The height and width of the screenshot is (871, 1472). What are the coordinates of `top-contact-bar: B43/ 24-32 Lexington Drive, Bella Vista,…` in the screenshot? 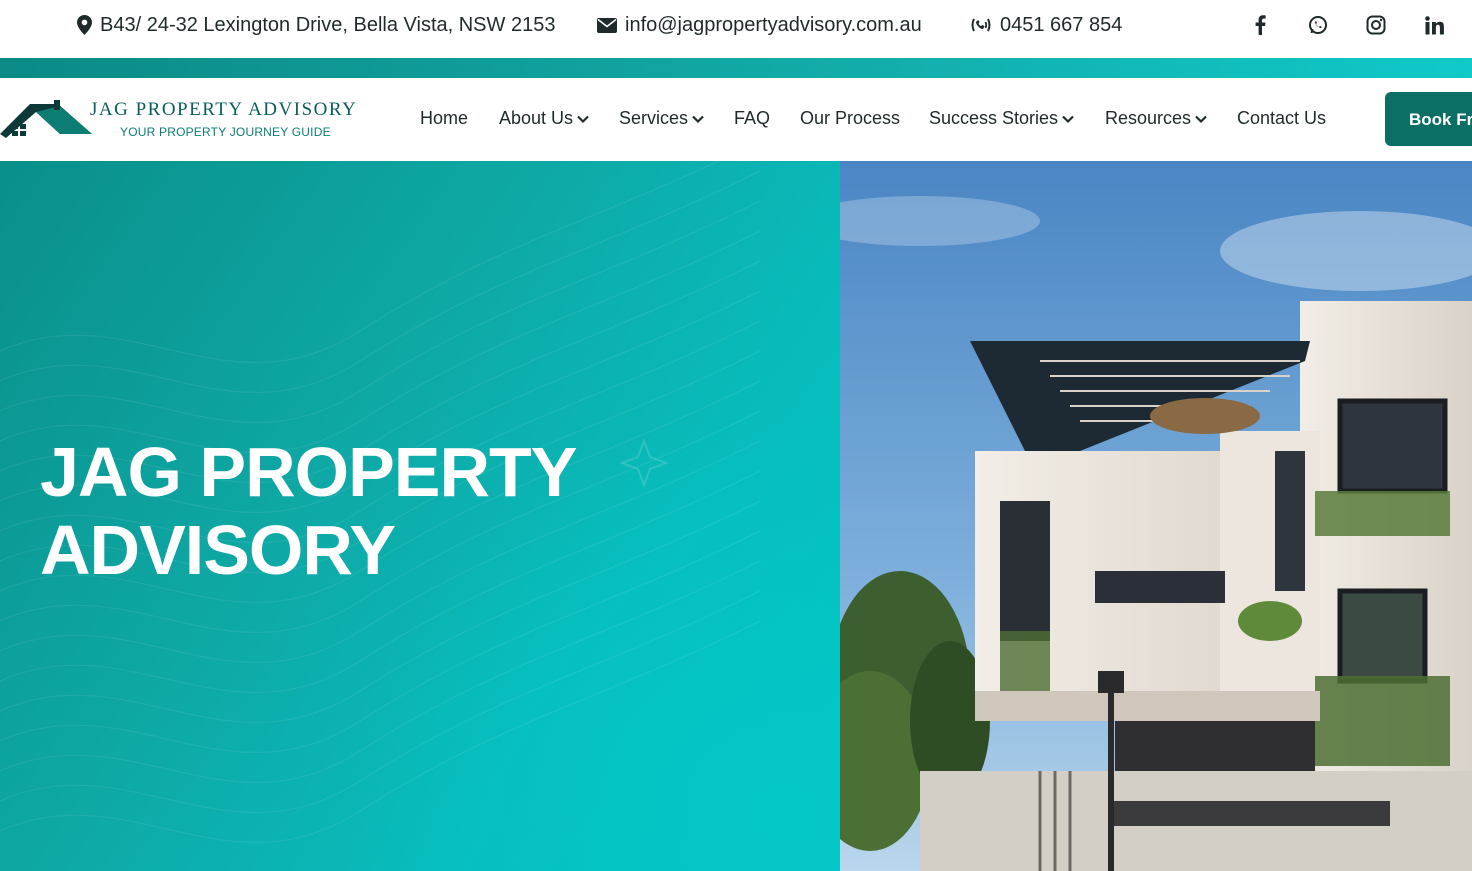 It's located at (736, 29).